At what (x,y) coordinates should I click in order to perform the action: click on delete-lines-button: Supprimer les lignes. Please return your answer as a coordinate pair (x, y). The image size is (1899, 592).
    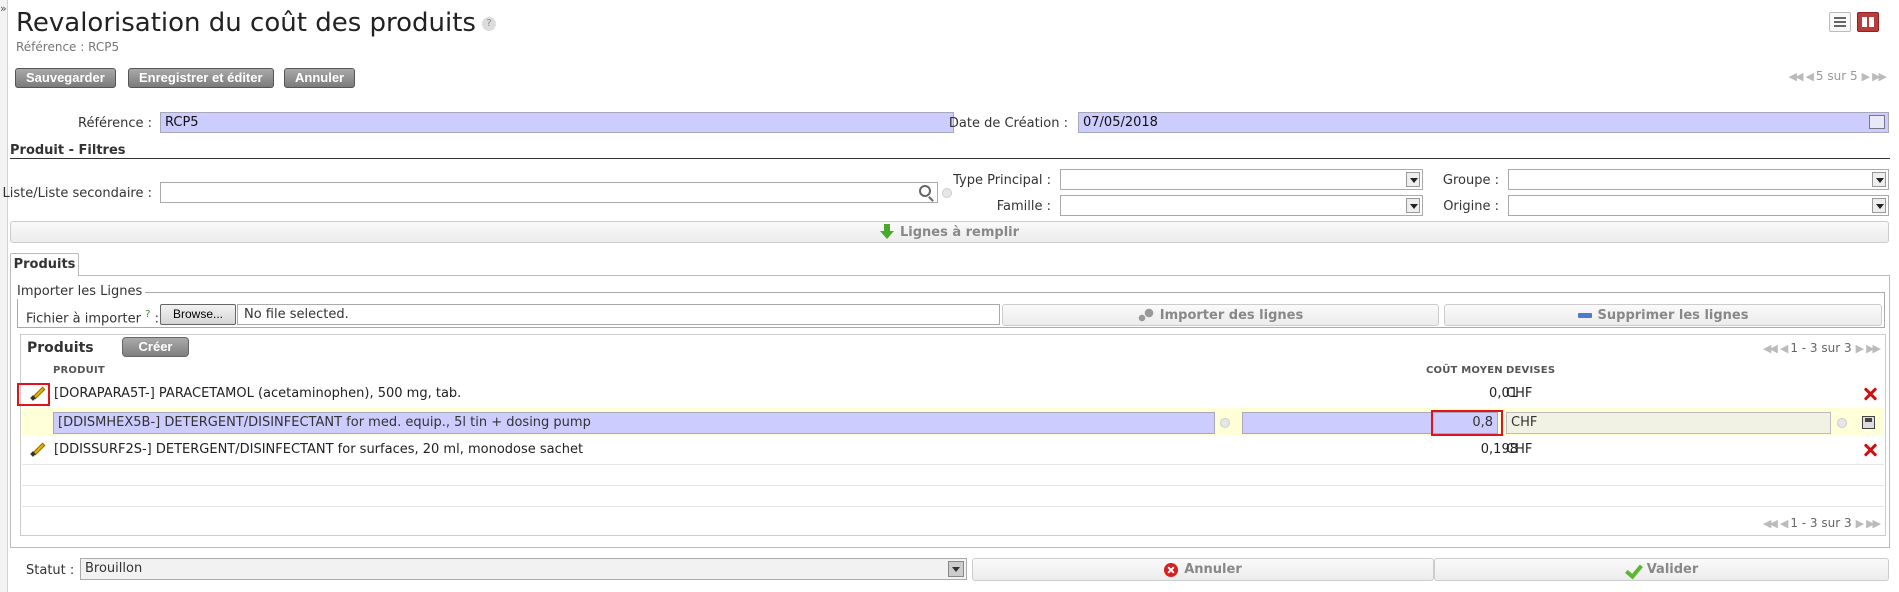
    Looking at the image, I should click on (1663, 315).